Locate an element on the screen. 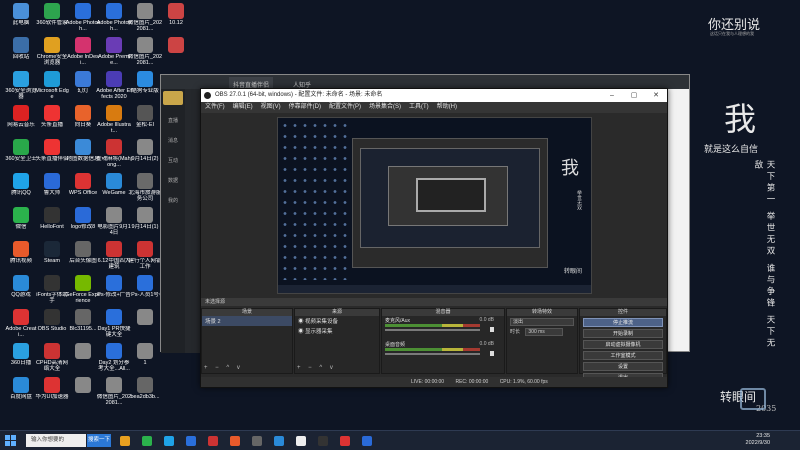 The image size is (800, 450). close-button: ✕ is located at coordinates (656, 95).